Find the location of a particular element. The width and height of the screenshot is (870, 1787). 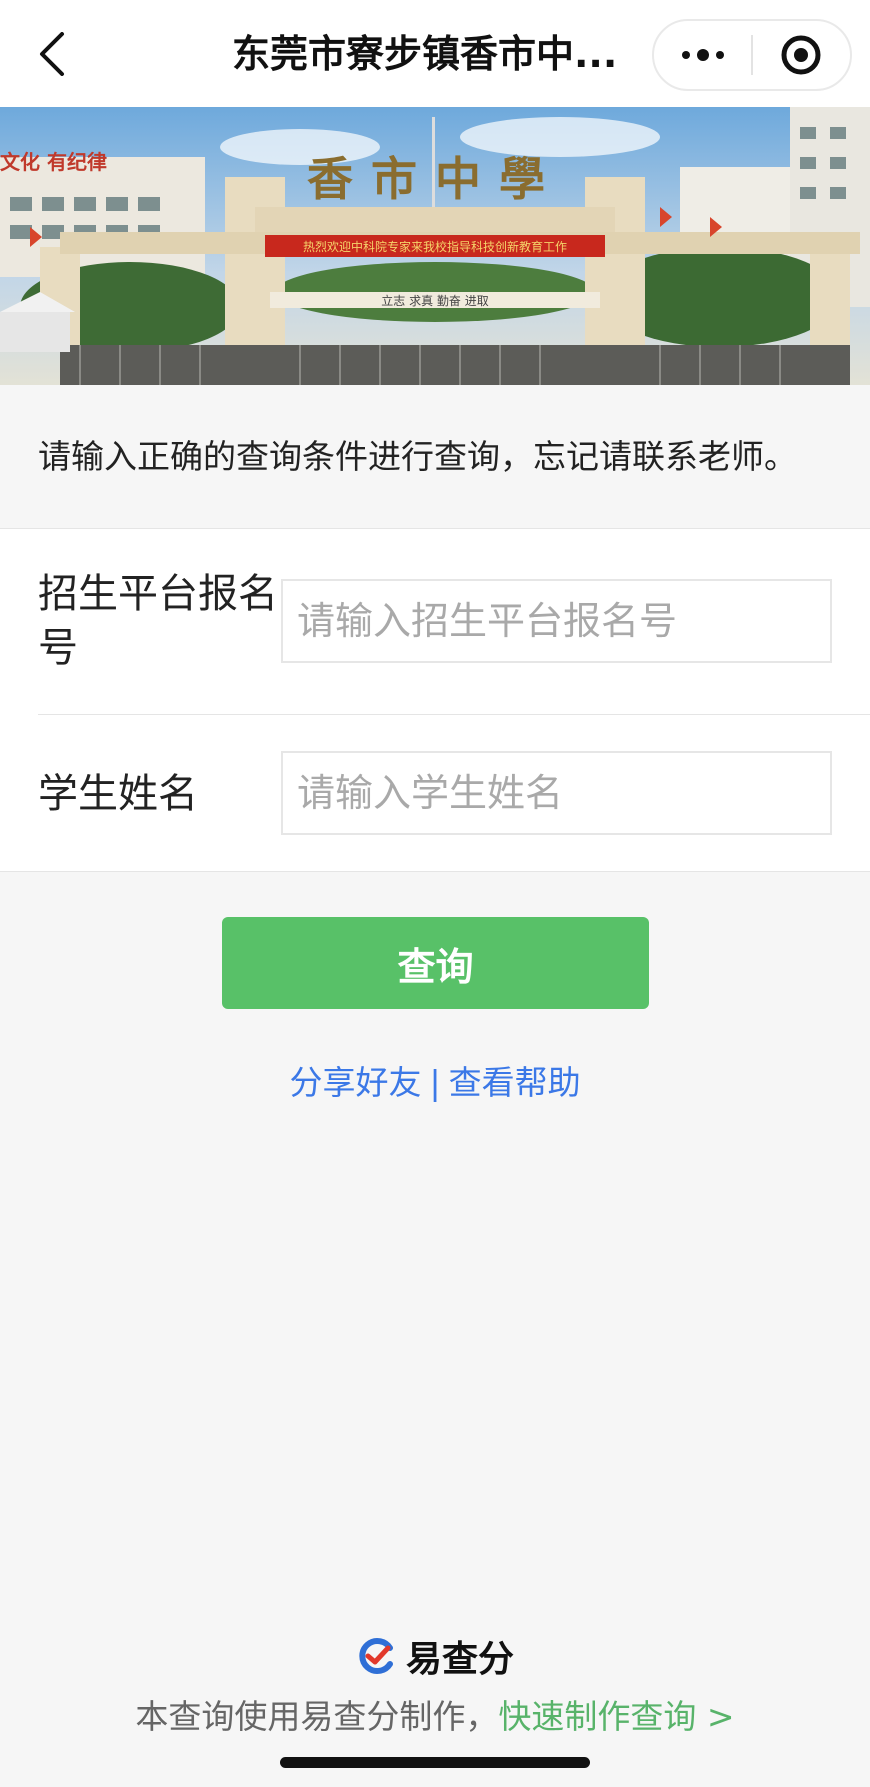

form-row-student-name: 学生姓名 is located at coordinates (435, 794).